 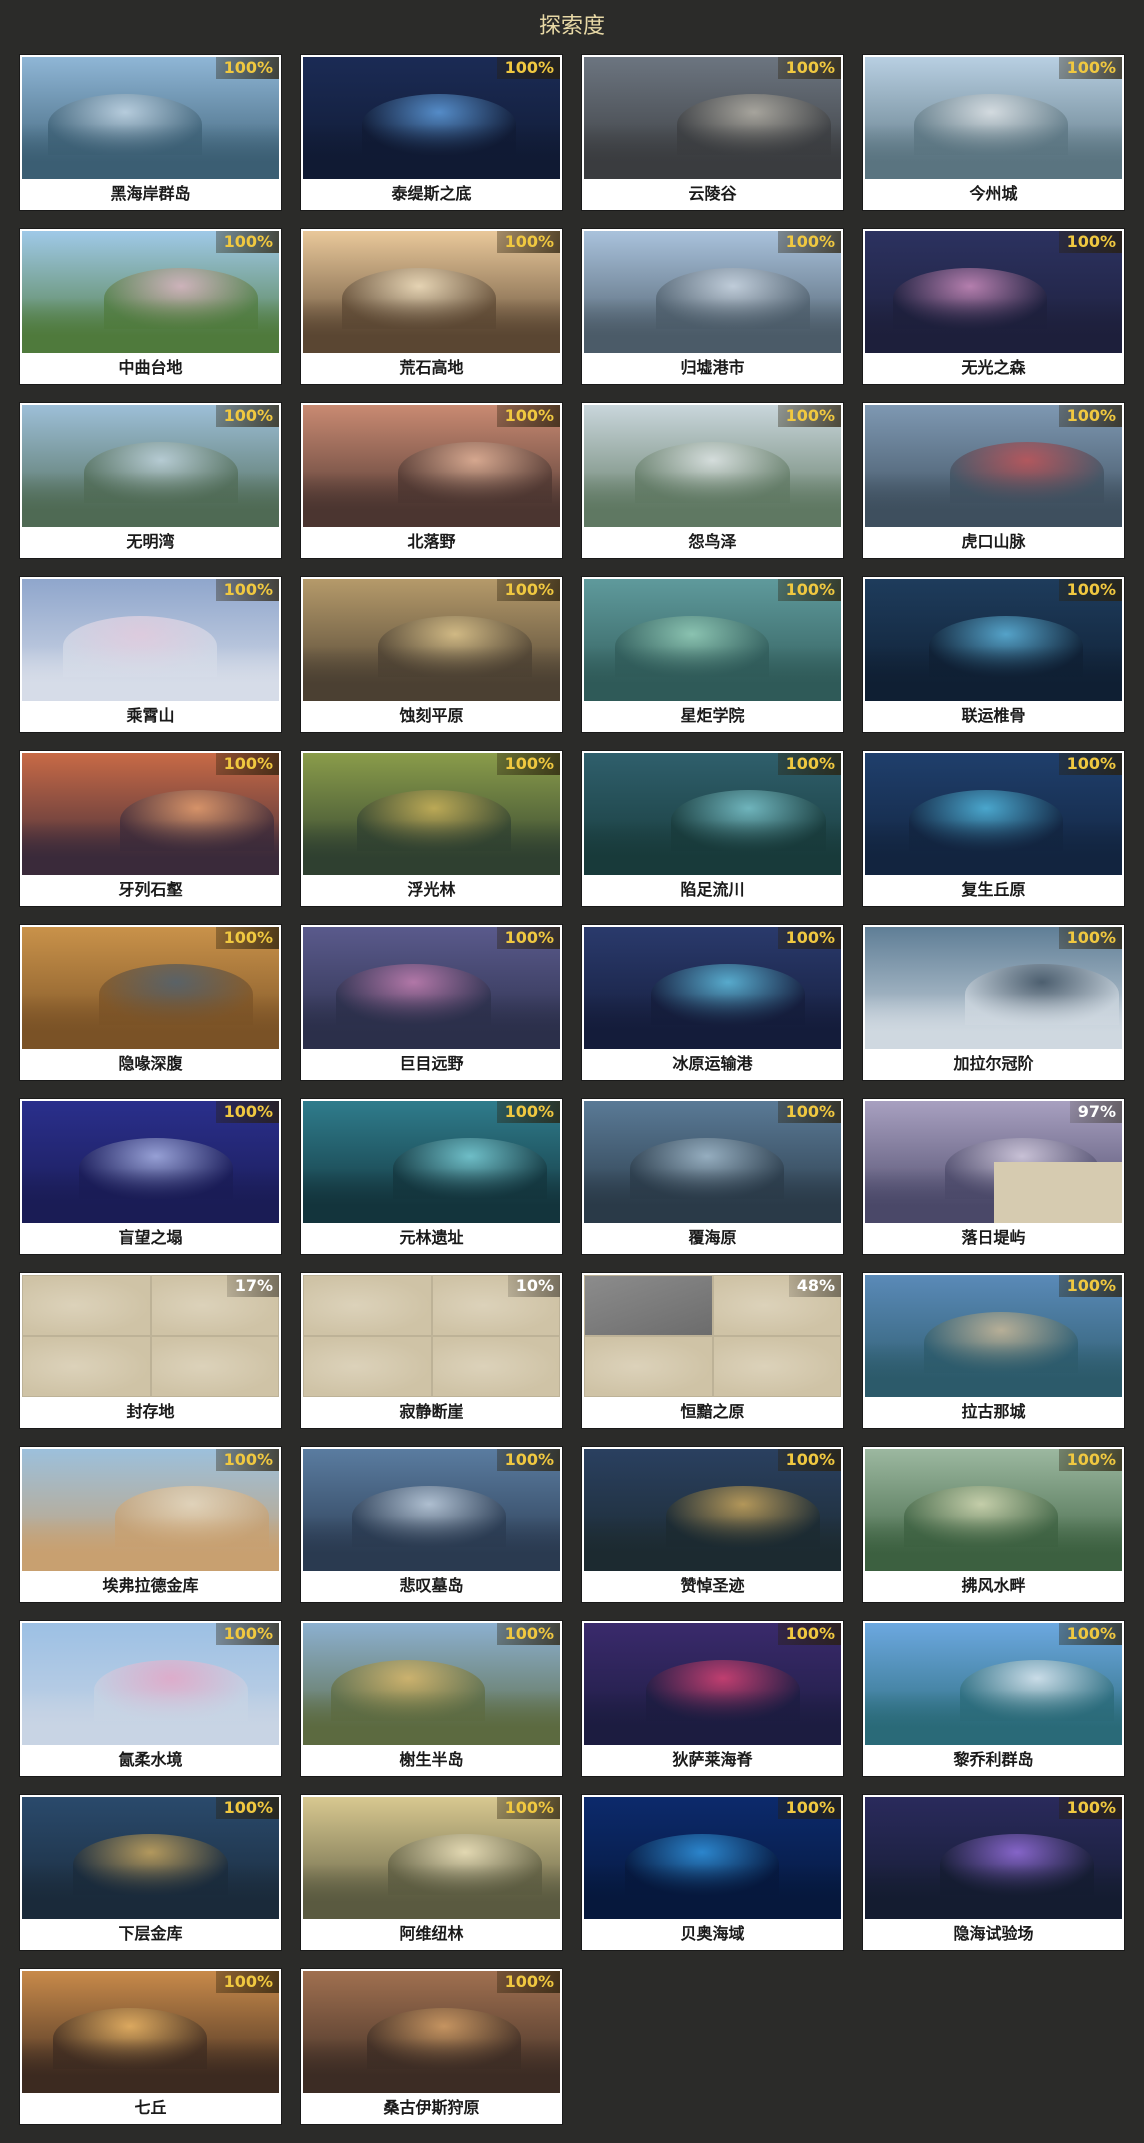 I want to click on region-card: 100% 巨目远野, so click(x=431, y=1002).